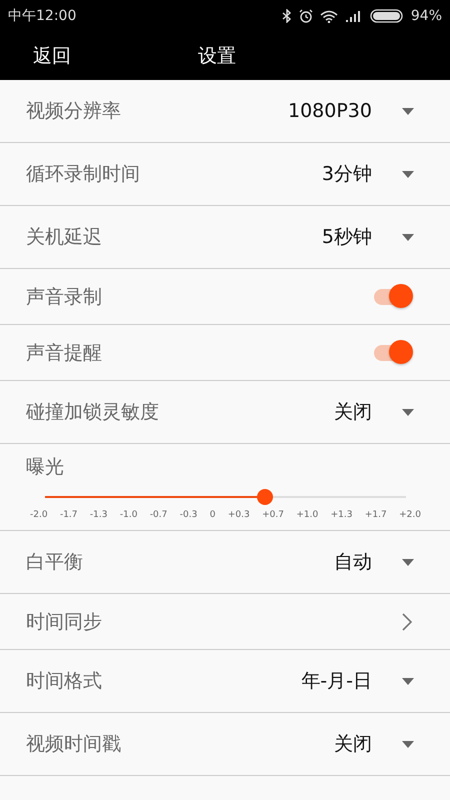  What do you see at coordinates (330, 111) in the screenshot?
I see `setting-value: 1080P30` at bounding box center [330, 111].